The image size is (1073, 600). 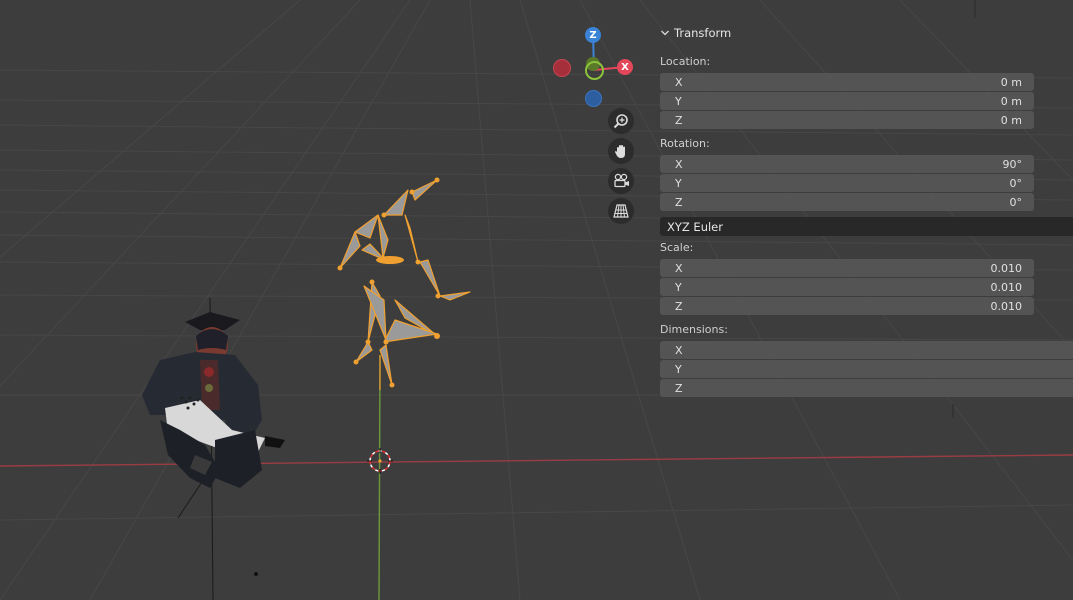 What do you see at coordinates (703, 33) in the screenshot?
I see `transform-title: Transform` at bounding box center [703, 33].